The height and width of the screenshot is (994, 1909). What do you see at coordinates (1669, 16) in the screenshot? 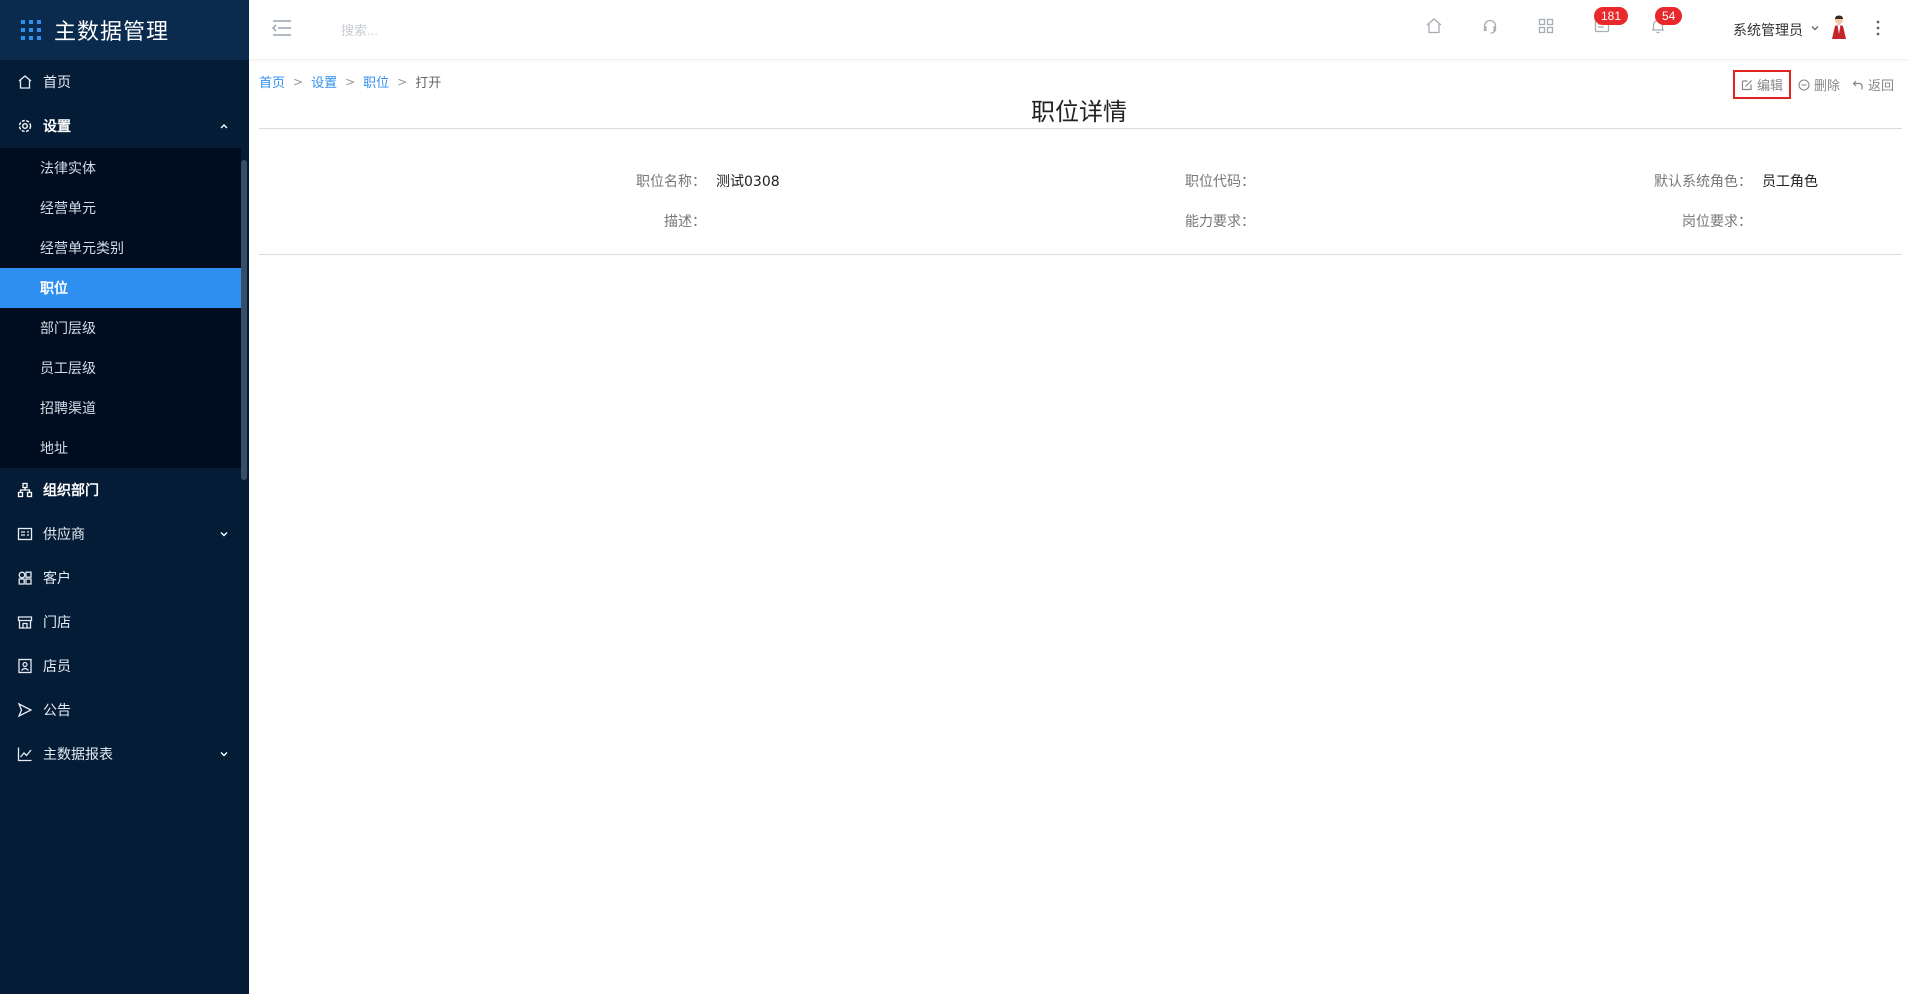
I see `notifications-badge: 54` at bounding box center [1669, 16].